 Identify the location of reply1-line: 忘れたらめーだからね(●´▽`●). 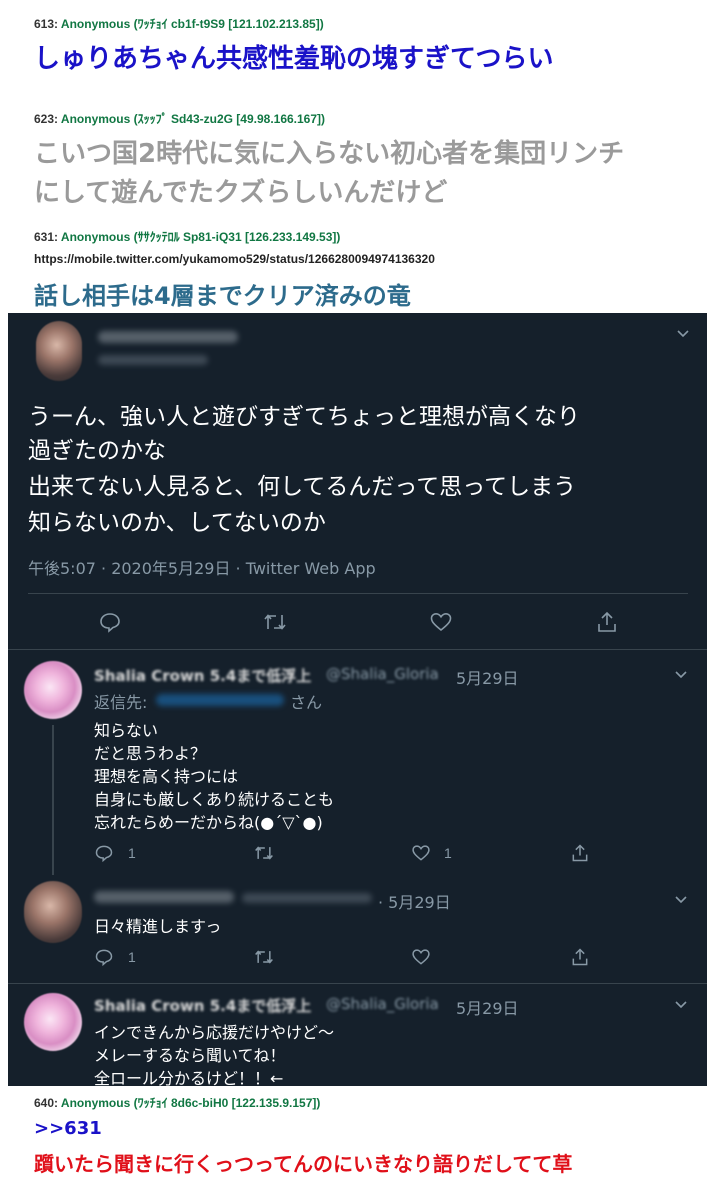
(208, 822).